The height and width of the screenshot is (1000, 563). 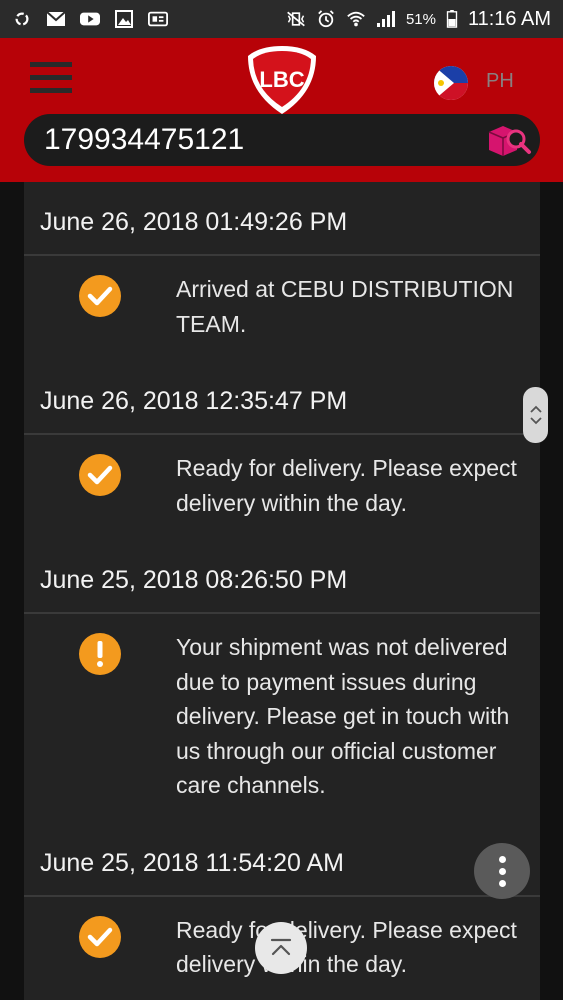 I want to click on package-search-icon, so click(x=509, y=141).